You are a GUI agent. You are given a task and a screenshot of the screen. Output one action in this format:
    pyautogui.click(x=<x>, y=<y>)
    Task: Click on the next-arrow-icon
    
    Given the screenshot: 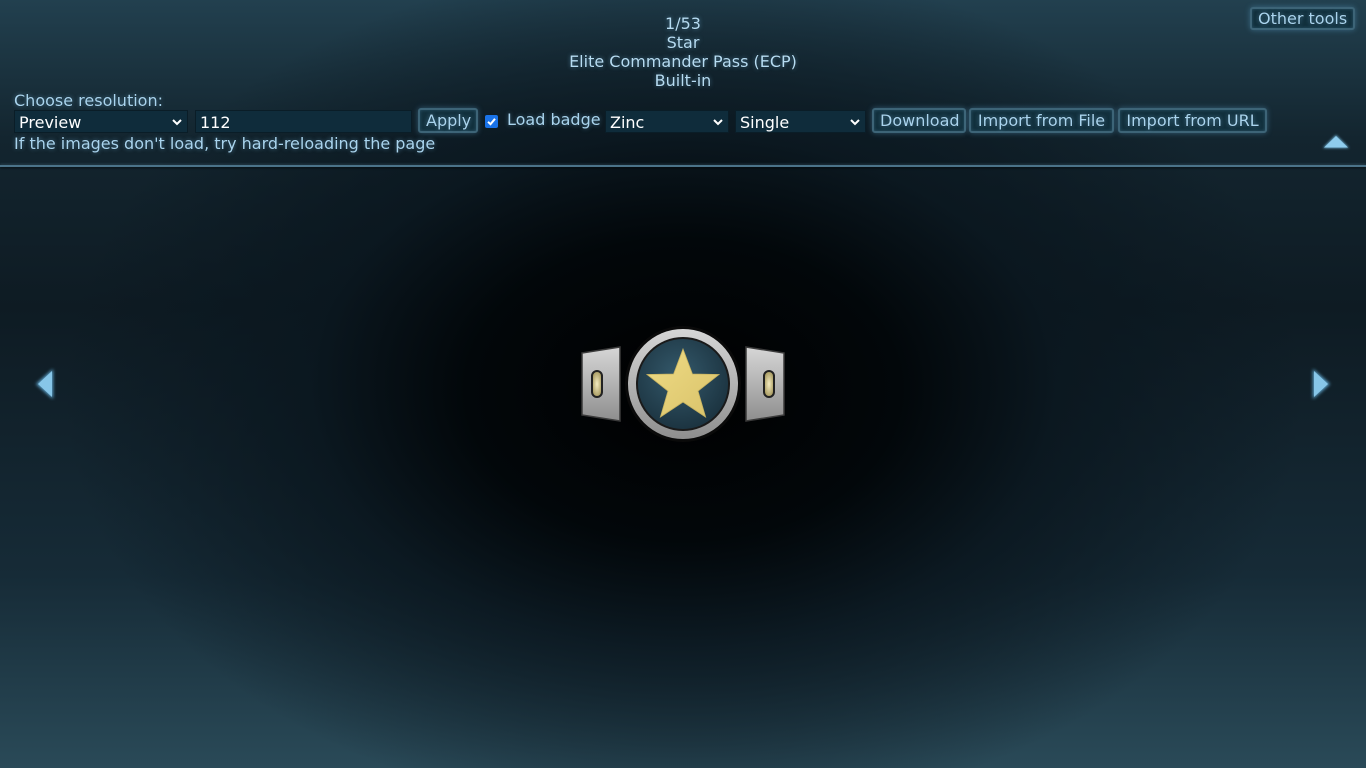 What is the action you would take?
    pyautogui.click(x=1321, y=384)
    